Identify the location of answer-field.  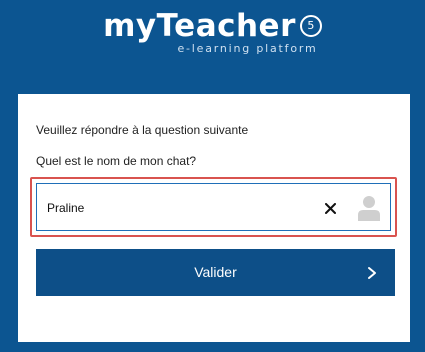
(213, 207).